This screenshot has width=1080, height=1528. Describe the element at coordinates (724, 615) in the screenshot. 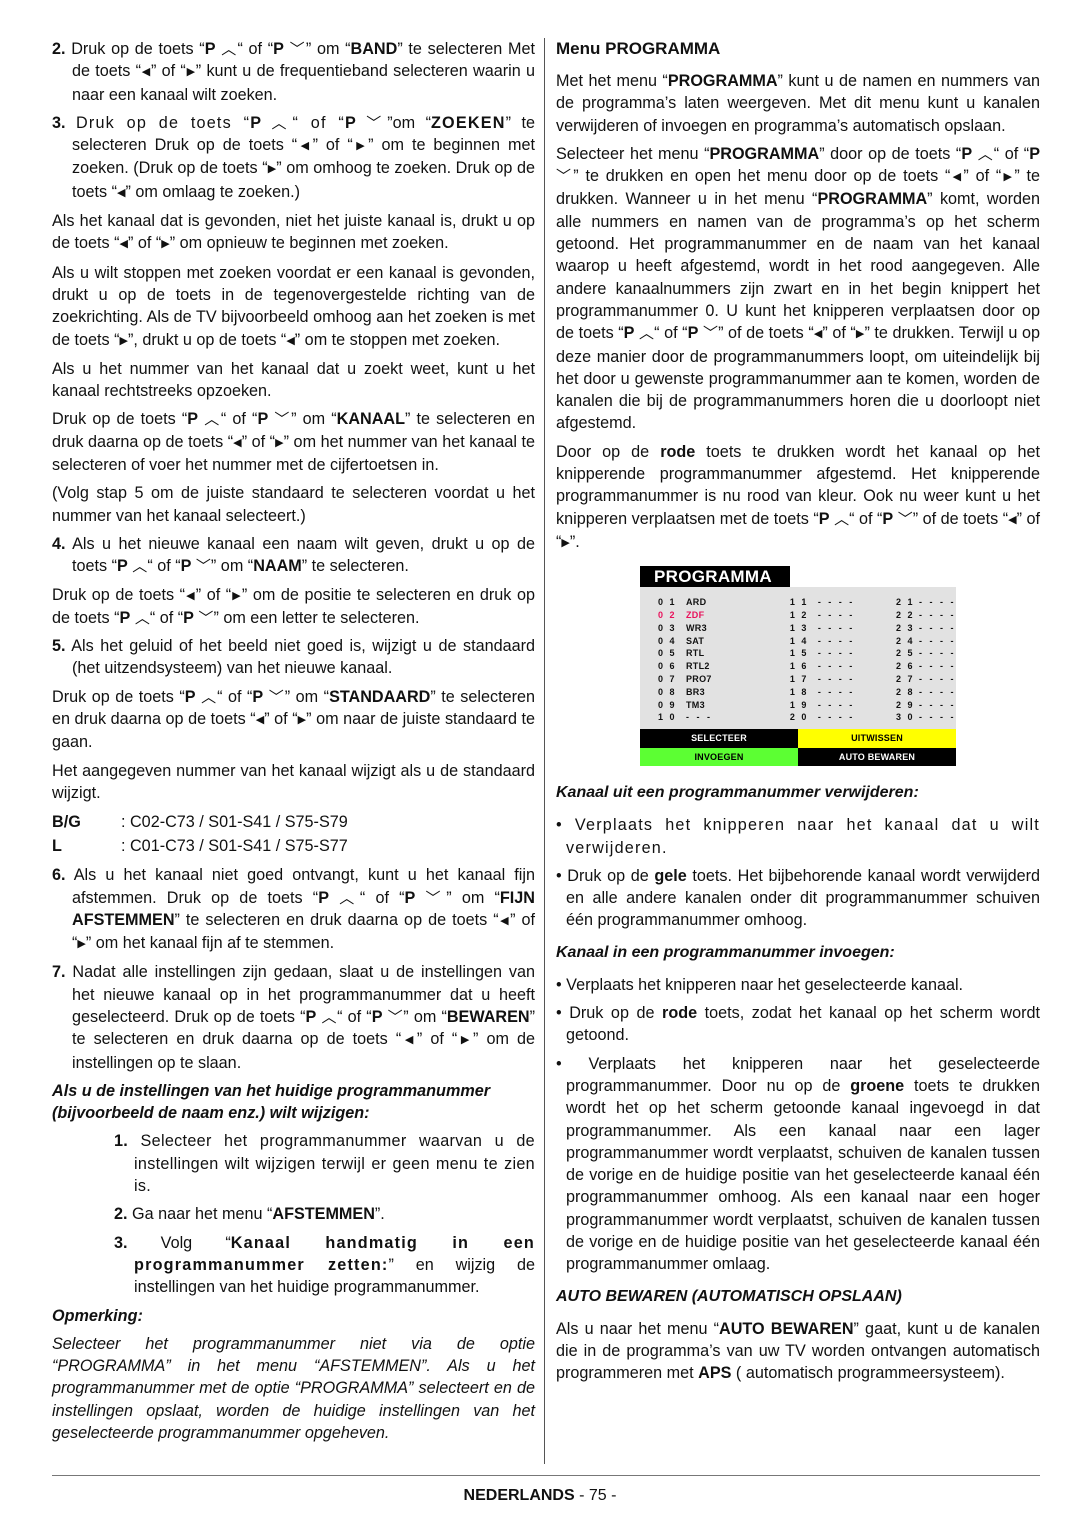

I see `channel-row: 0 2 ZDF` at that location.